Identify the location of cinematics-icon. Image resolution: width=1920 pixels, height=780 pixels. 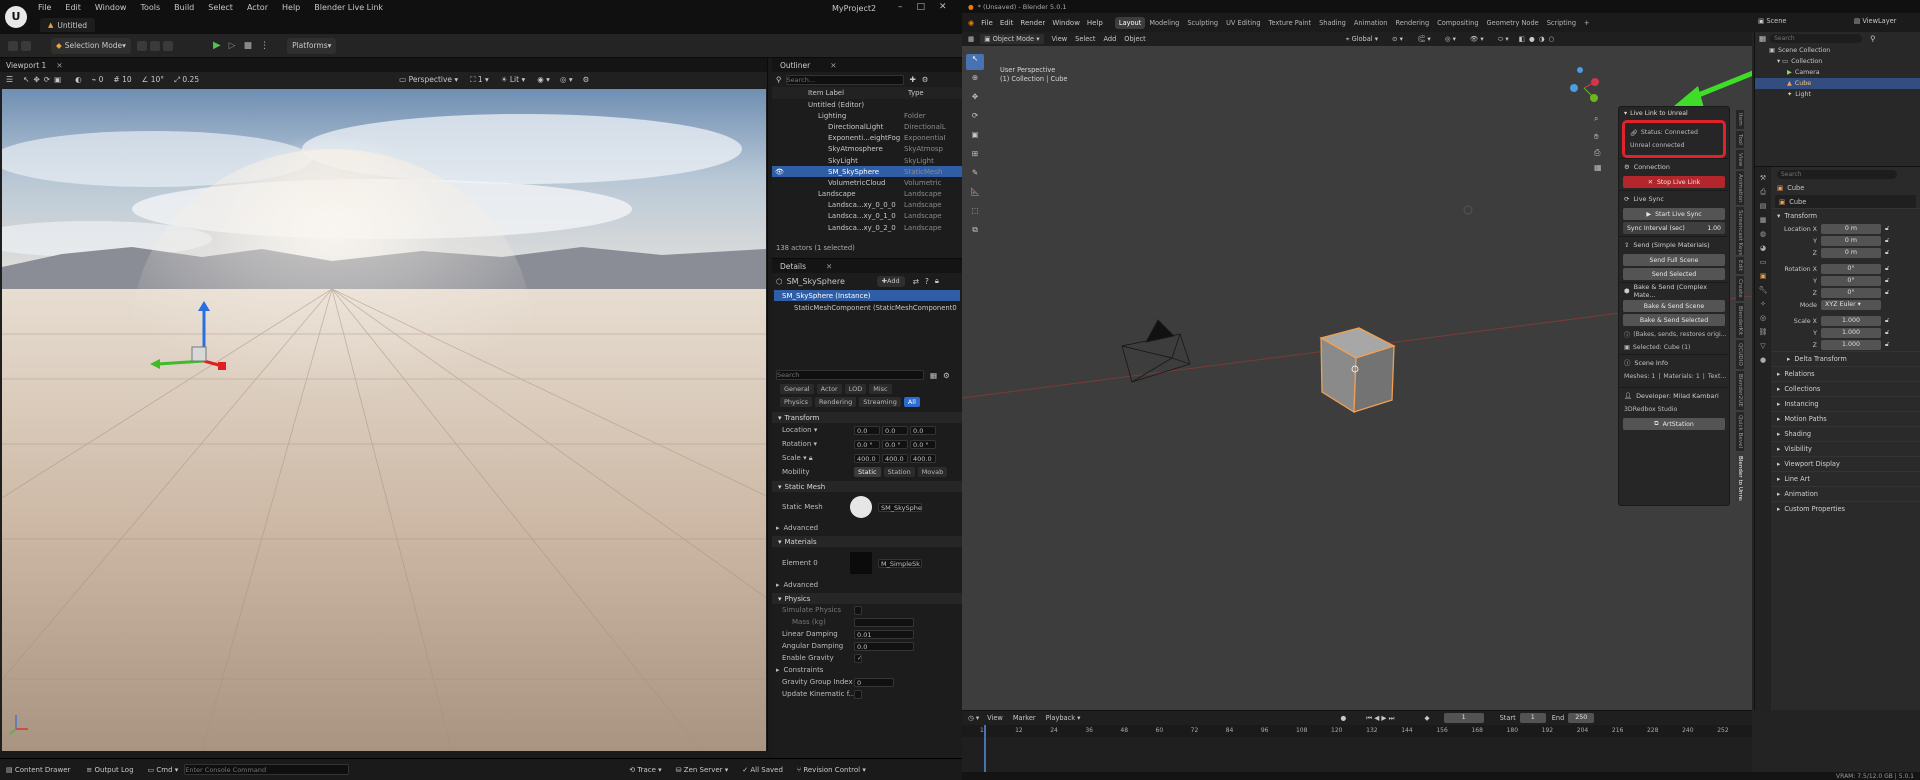
(167, 45).